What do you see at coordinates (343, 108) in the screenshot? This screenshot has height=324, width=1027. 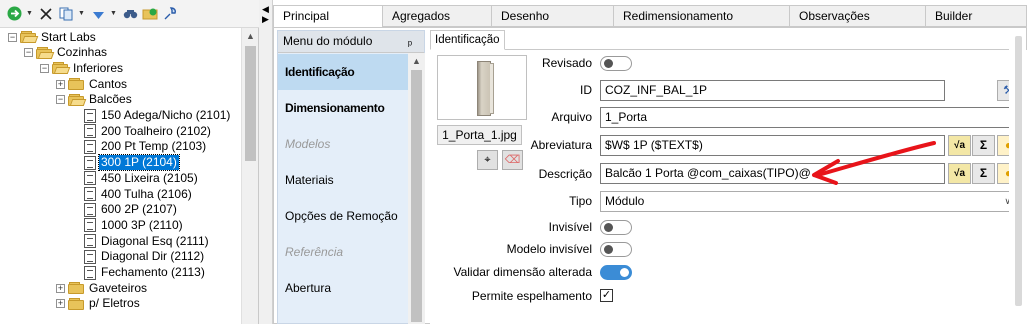 I see `menu-item: Dimensionamento` at bounding box center [343, 108].